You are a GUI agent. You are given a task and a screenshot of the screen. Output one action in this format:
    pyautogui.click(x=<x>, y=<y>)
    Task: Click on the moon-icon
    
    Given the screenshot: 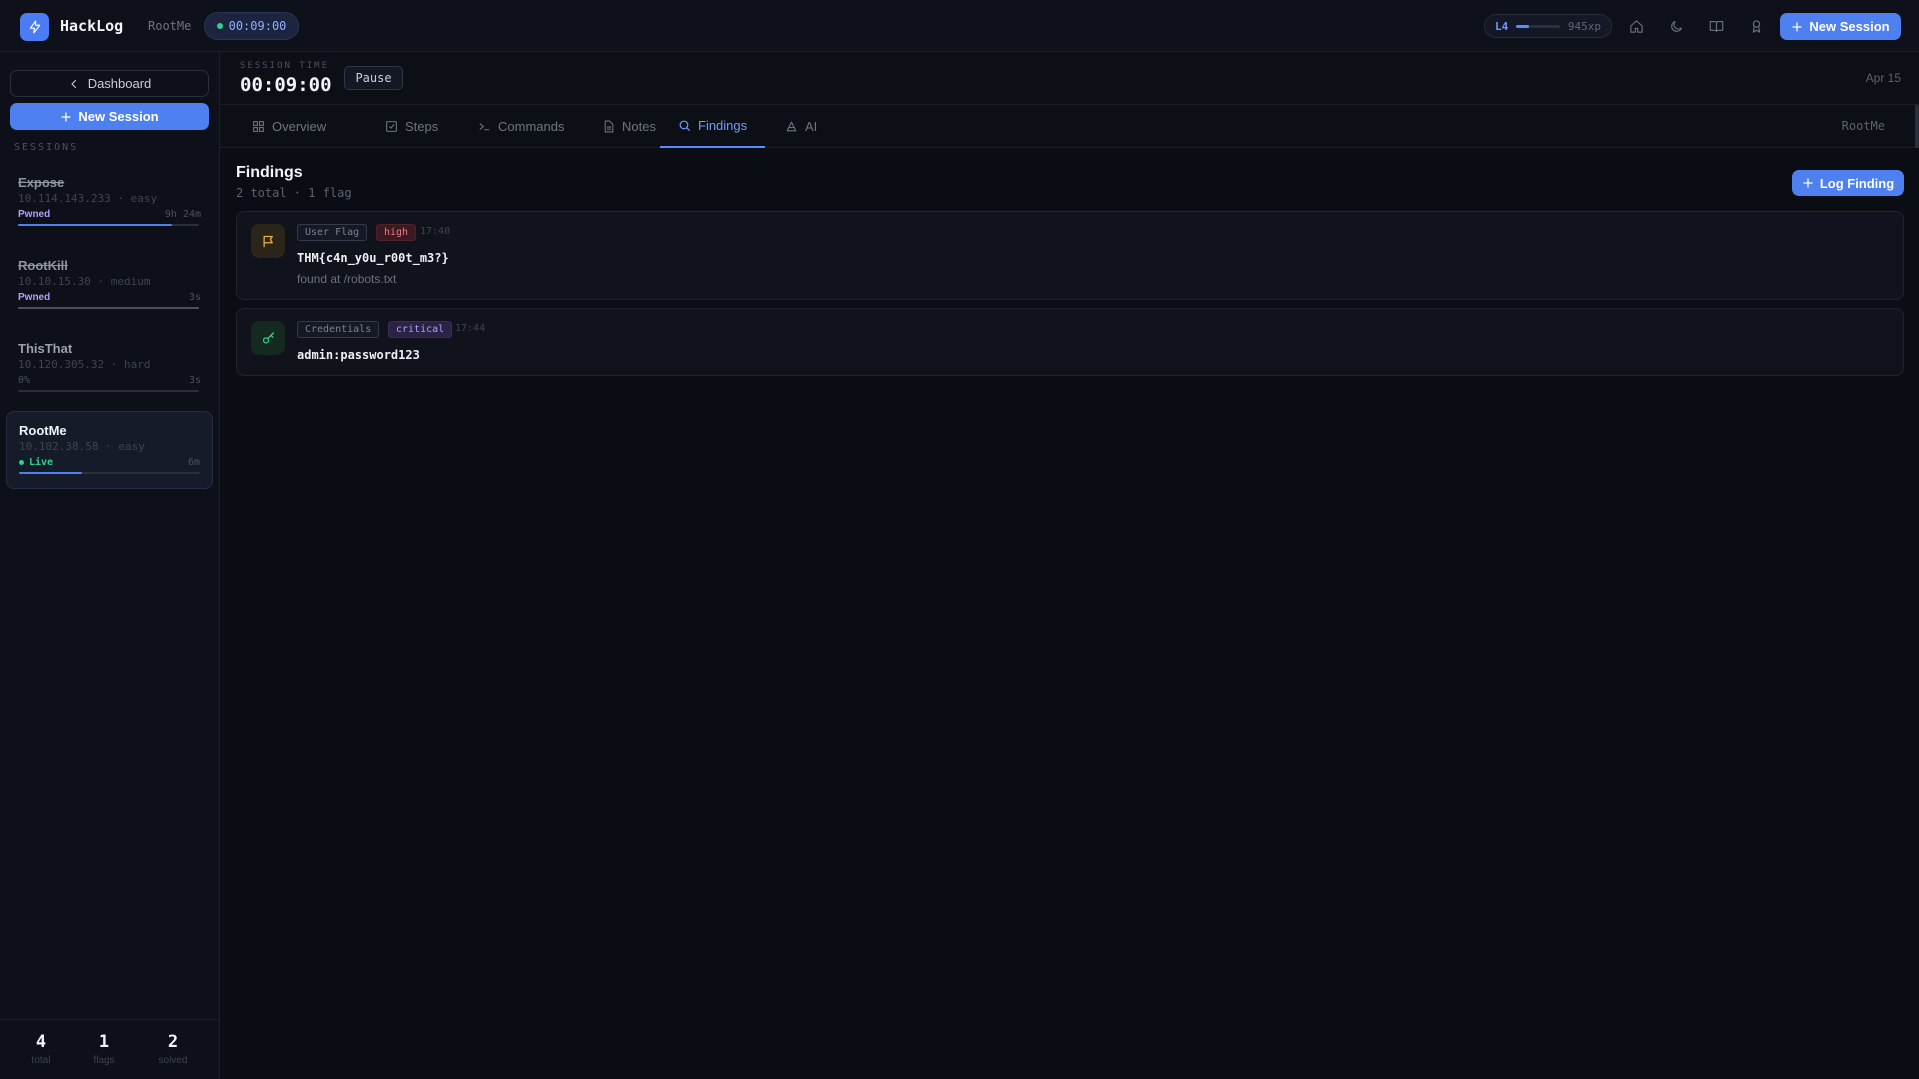 What is the action you would take?
    pyautogui.click(x=1676, y=26)
    